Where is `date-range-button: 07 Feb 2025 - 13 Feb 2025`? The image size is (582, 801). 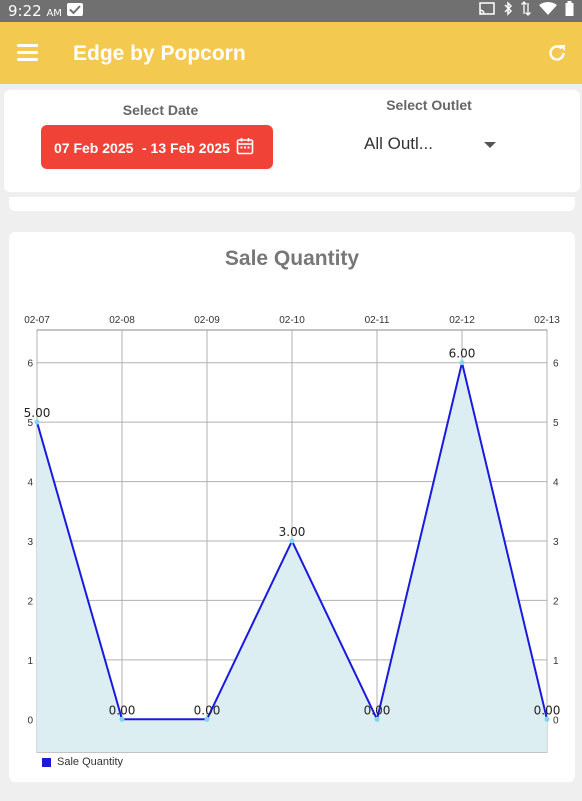 date-range-button: 07 Feb 2025 - 13 Feb 2025 is located at coordinates (157, 147).